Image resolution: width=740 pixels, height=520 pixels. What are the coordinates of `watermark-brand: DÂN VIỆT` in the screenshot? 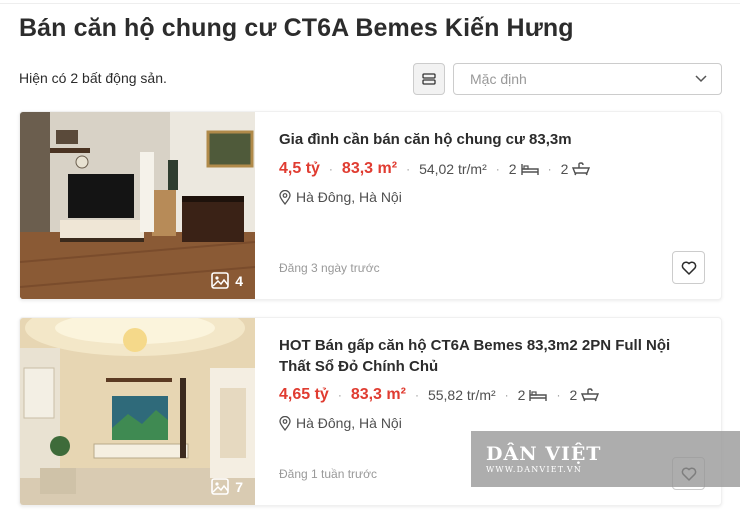 It's located at (544, 454).